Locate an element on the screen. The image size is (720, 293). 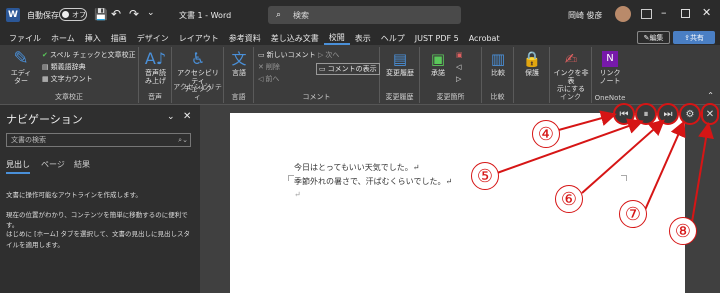
show-comments-icon: ▭ is located at coordinates (322, 69).